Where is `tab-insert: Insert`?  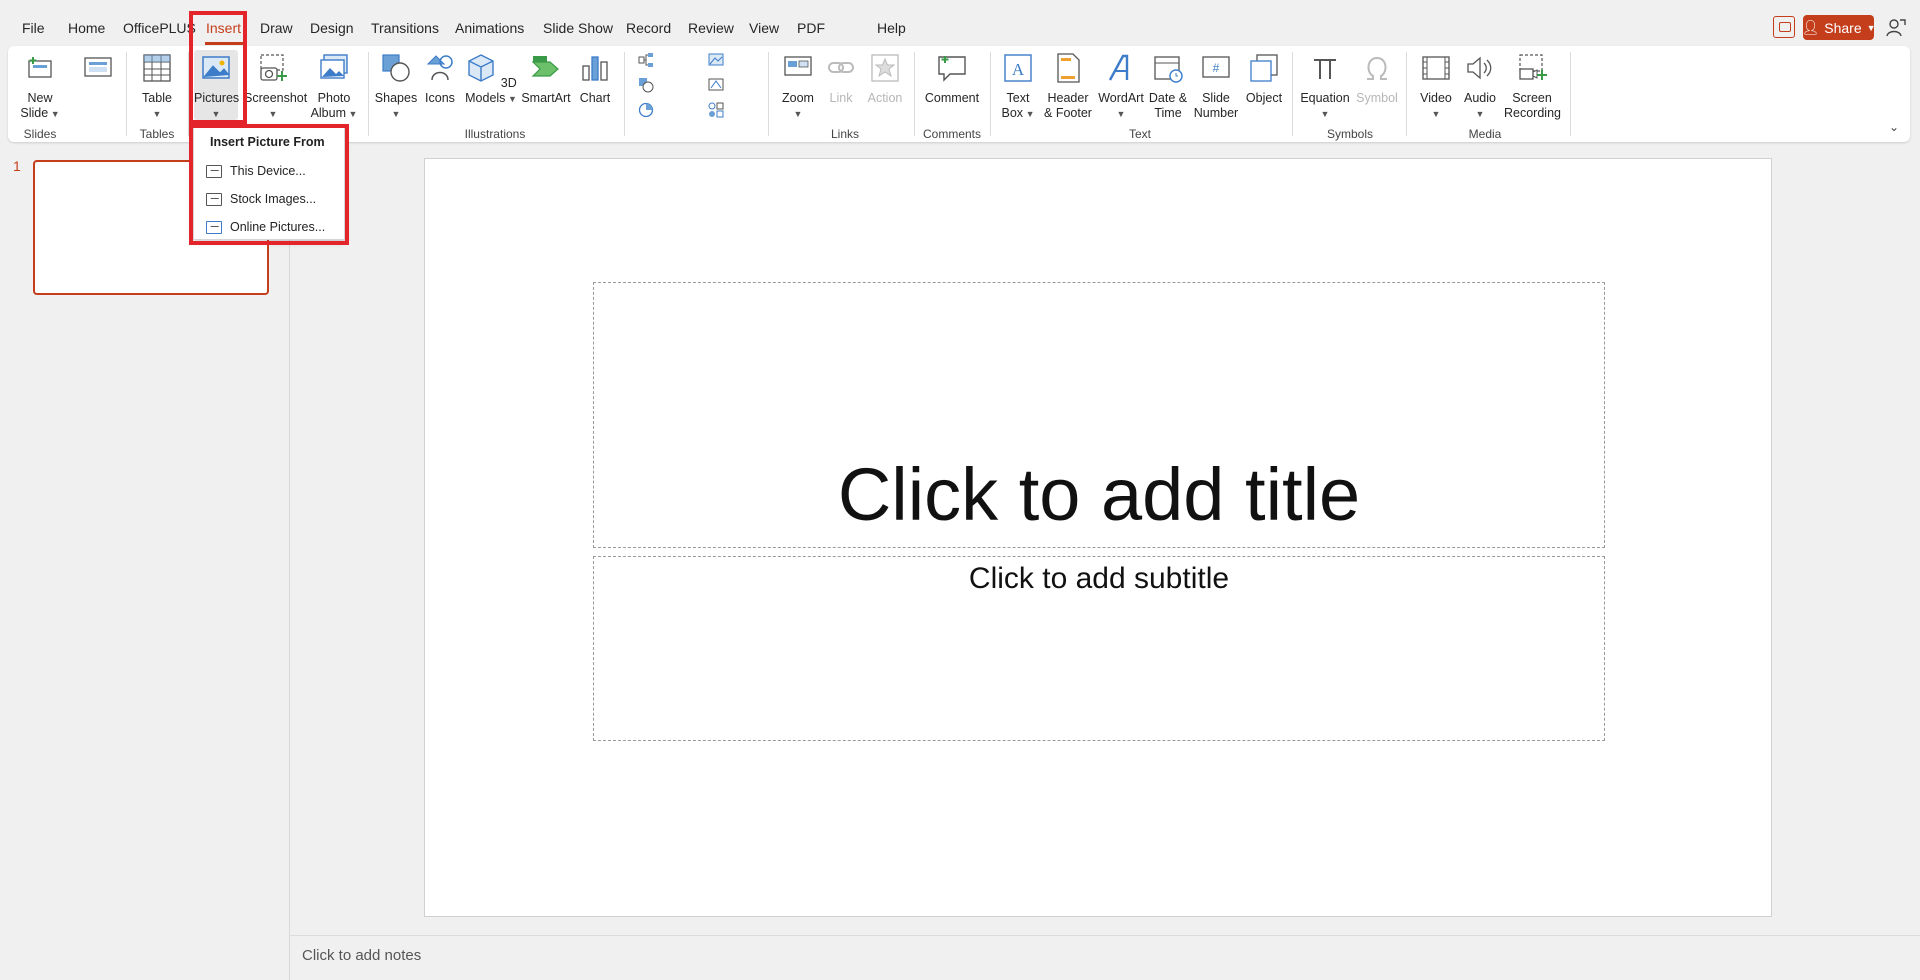
tab-insert: Insert is located at coordinates (223, 28).